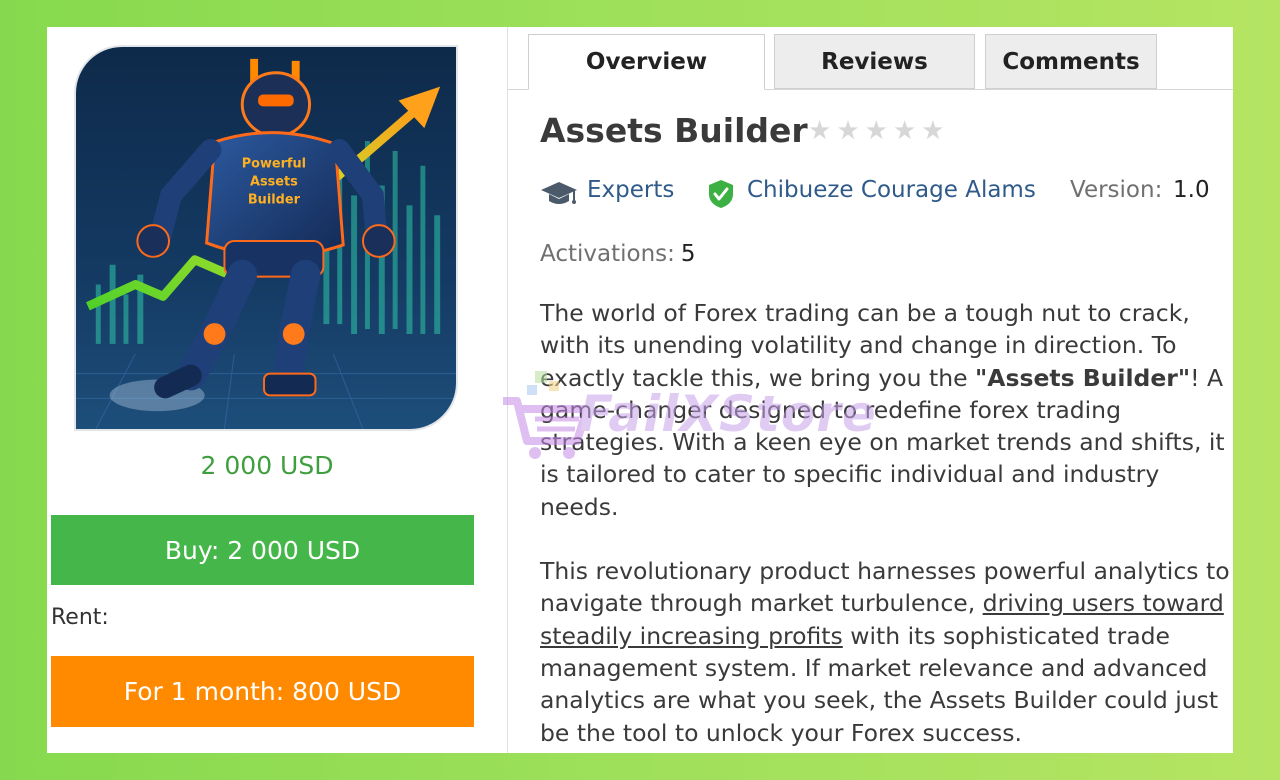  Describe the element at coordinates (262, 550) in the screenshot. I see `buy-button: Buy: 2 000 USD` at that location.